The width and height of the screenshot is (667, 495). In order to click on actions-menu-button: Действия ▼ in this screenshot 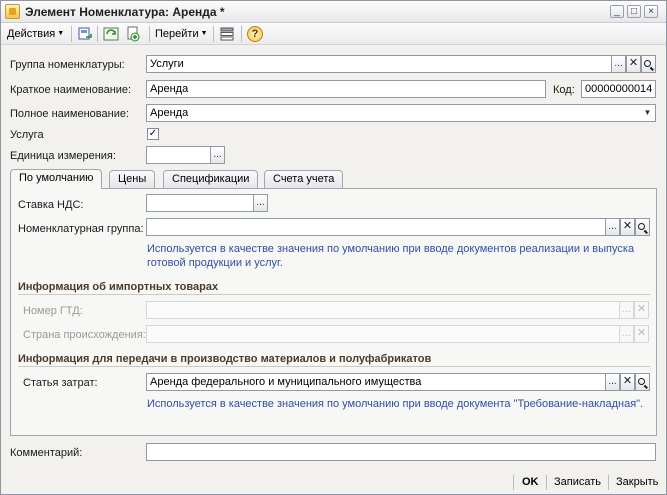, I will do `click(35, 34)`.